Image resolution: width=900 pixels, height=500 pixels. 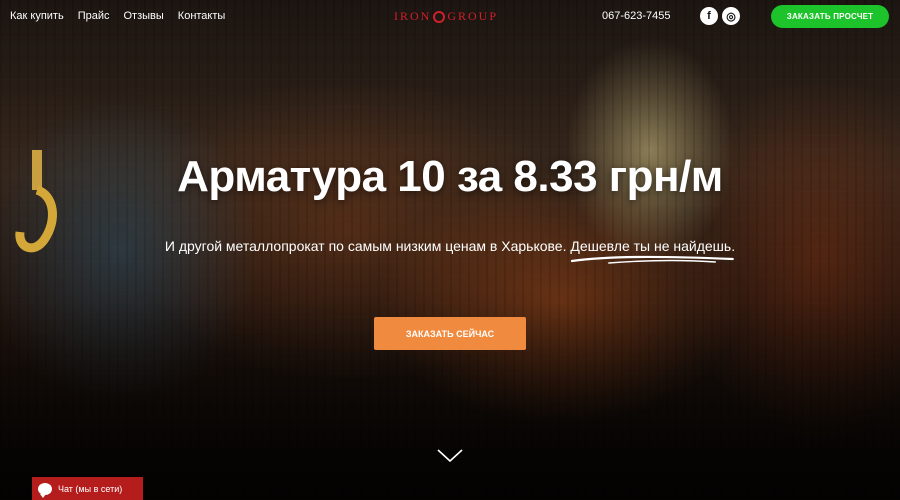 I want to click on hero-subtitle-highlight-wrap: Дешевле ты не найдешь., so click(x=653, y=251).